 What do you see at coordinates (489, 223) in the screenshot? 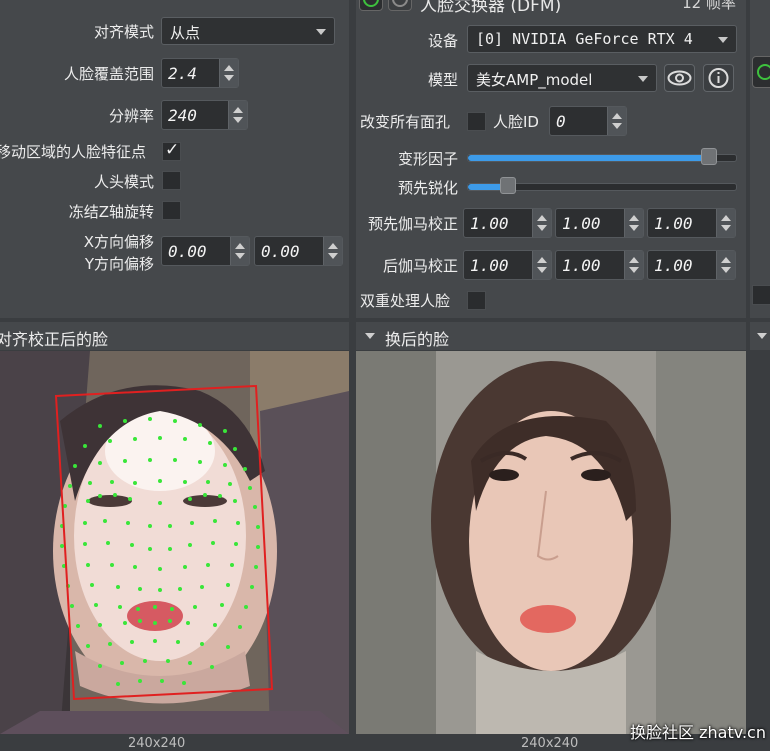
I see `pre-gamma-r-value: 1.00` at bounding box center [489, 223].